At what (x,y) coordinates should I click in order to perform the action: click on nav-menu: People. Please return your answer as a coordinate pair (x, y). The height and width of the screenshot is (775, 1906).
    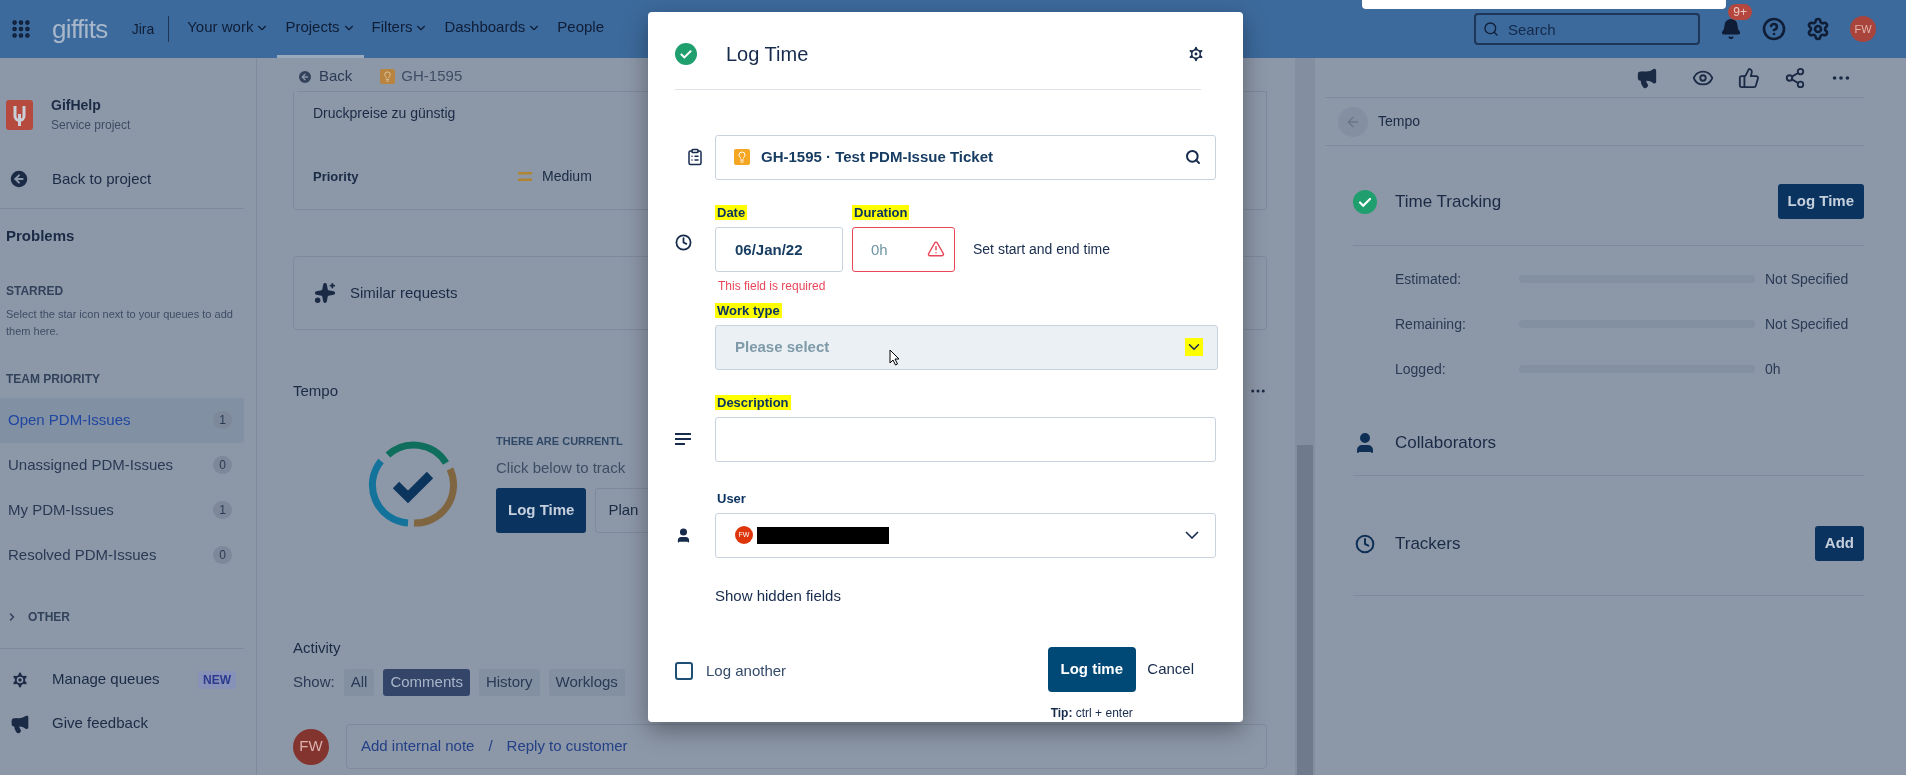
    Looking at the image, I should click on (581, 29).